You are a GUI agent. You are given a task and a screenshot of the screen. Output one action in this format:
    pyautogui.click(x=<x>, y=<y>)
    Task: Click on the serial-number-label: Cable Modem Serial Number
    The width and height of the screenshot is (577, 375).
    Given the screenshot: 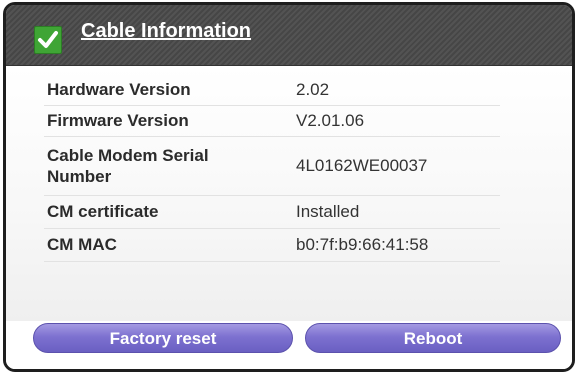 What is the action you would take?
    pyautogui.click(x=157, y=166)
    